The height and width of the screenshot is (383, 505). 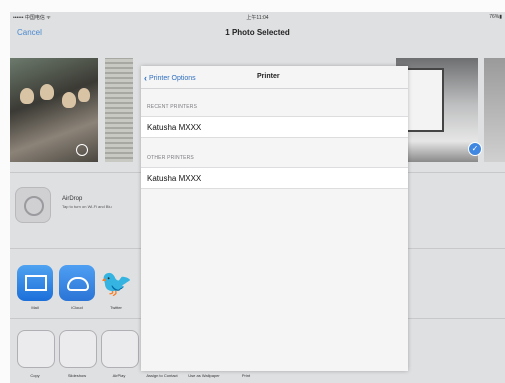 What do you see at coordinates (437, 110) in the screenshot?
I see `photo-thumbnail-eiffel` at bounding box center [437, 110].